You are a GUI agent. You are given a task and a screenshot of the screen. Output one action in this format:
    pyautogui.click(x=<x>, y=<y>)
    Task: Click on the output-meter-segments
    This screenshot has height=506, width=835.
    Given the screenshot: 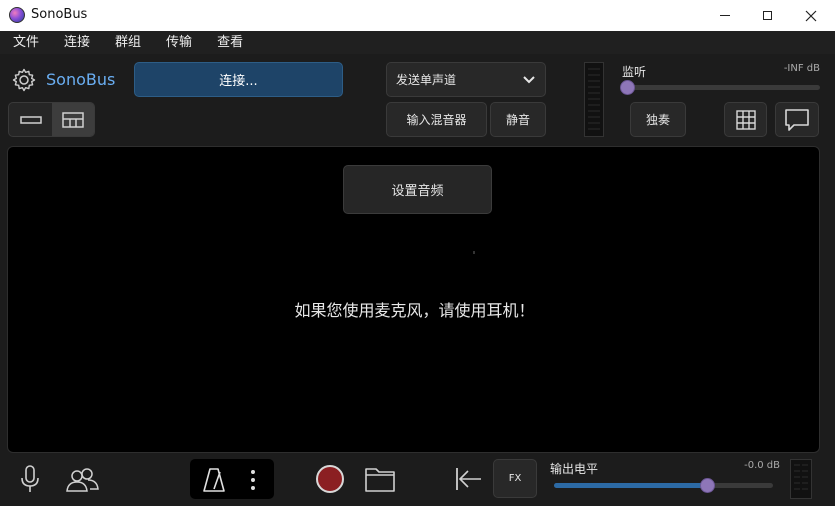 What is the action you would take?
    pyautogui.click(x=801, y=477)
    